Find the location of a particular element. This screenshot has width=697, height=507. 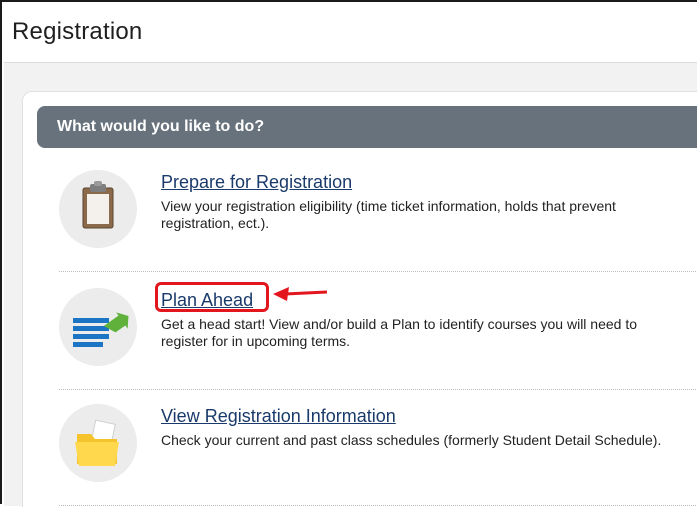

page-header: Registration is located at coordinates (350, 33).